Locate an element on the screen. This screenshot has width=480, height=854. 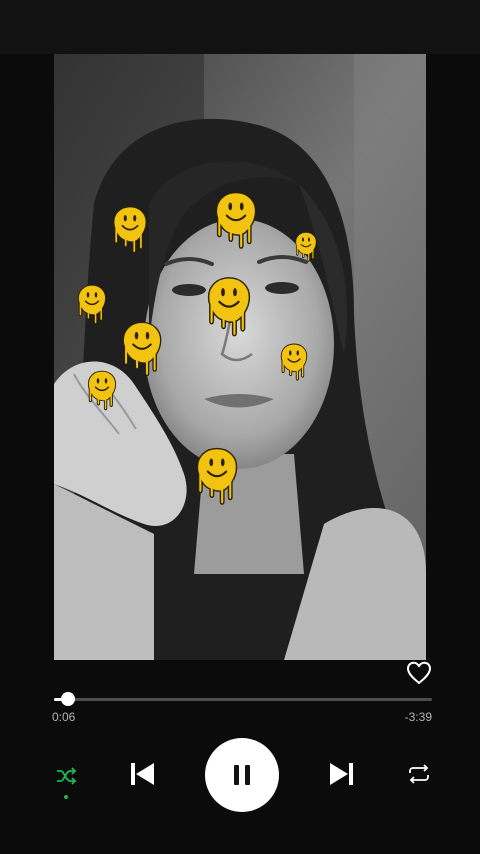
pause-button is located at coordinates (242, 775).